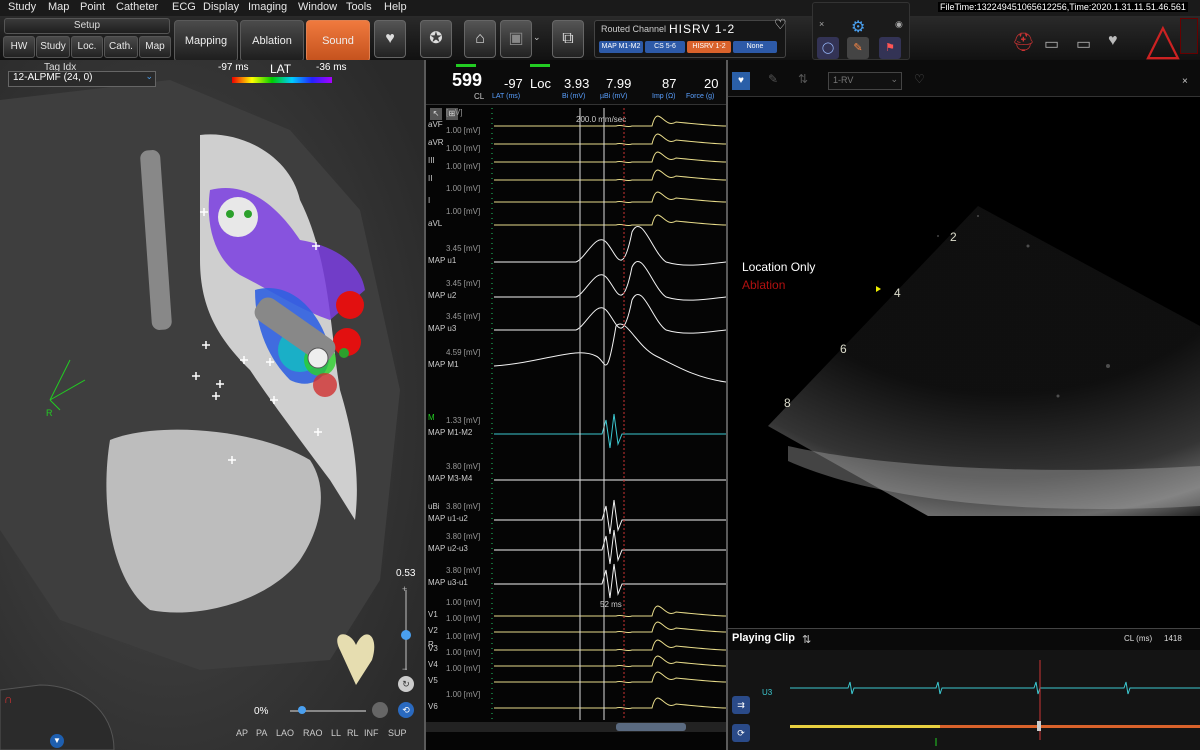 Image resolution: width=1200 pixels, height=750 pixels. Describe the element at coordinates (899, 24) in the screenshot. I see `help-icon: ◉` at that location.